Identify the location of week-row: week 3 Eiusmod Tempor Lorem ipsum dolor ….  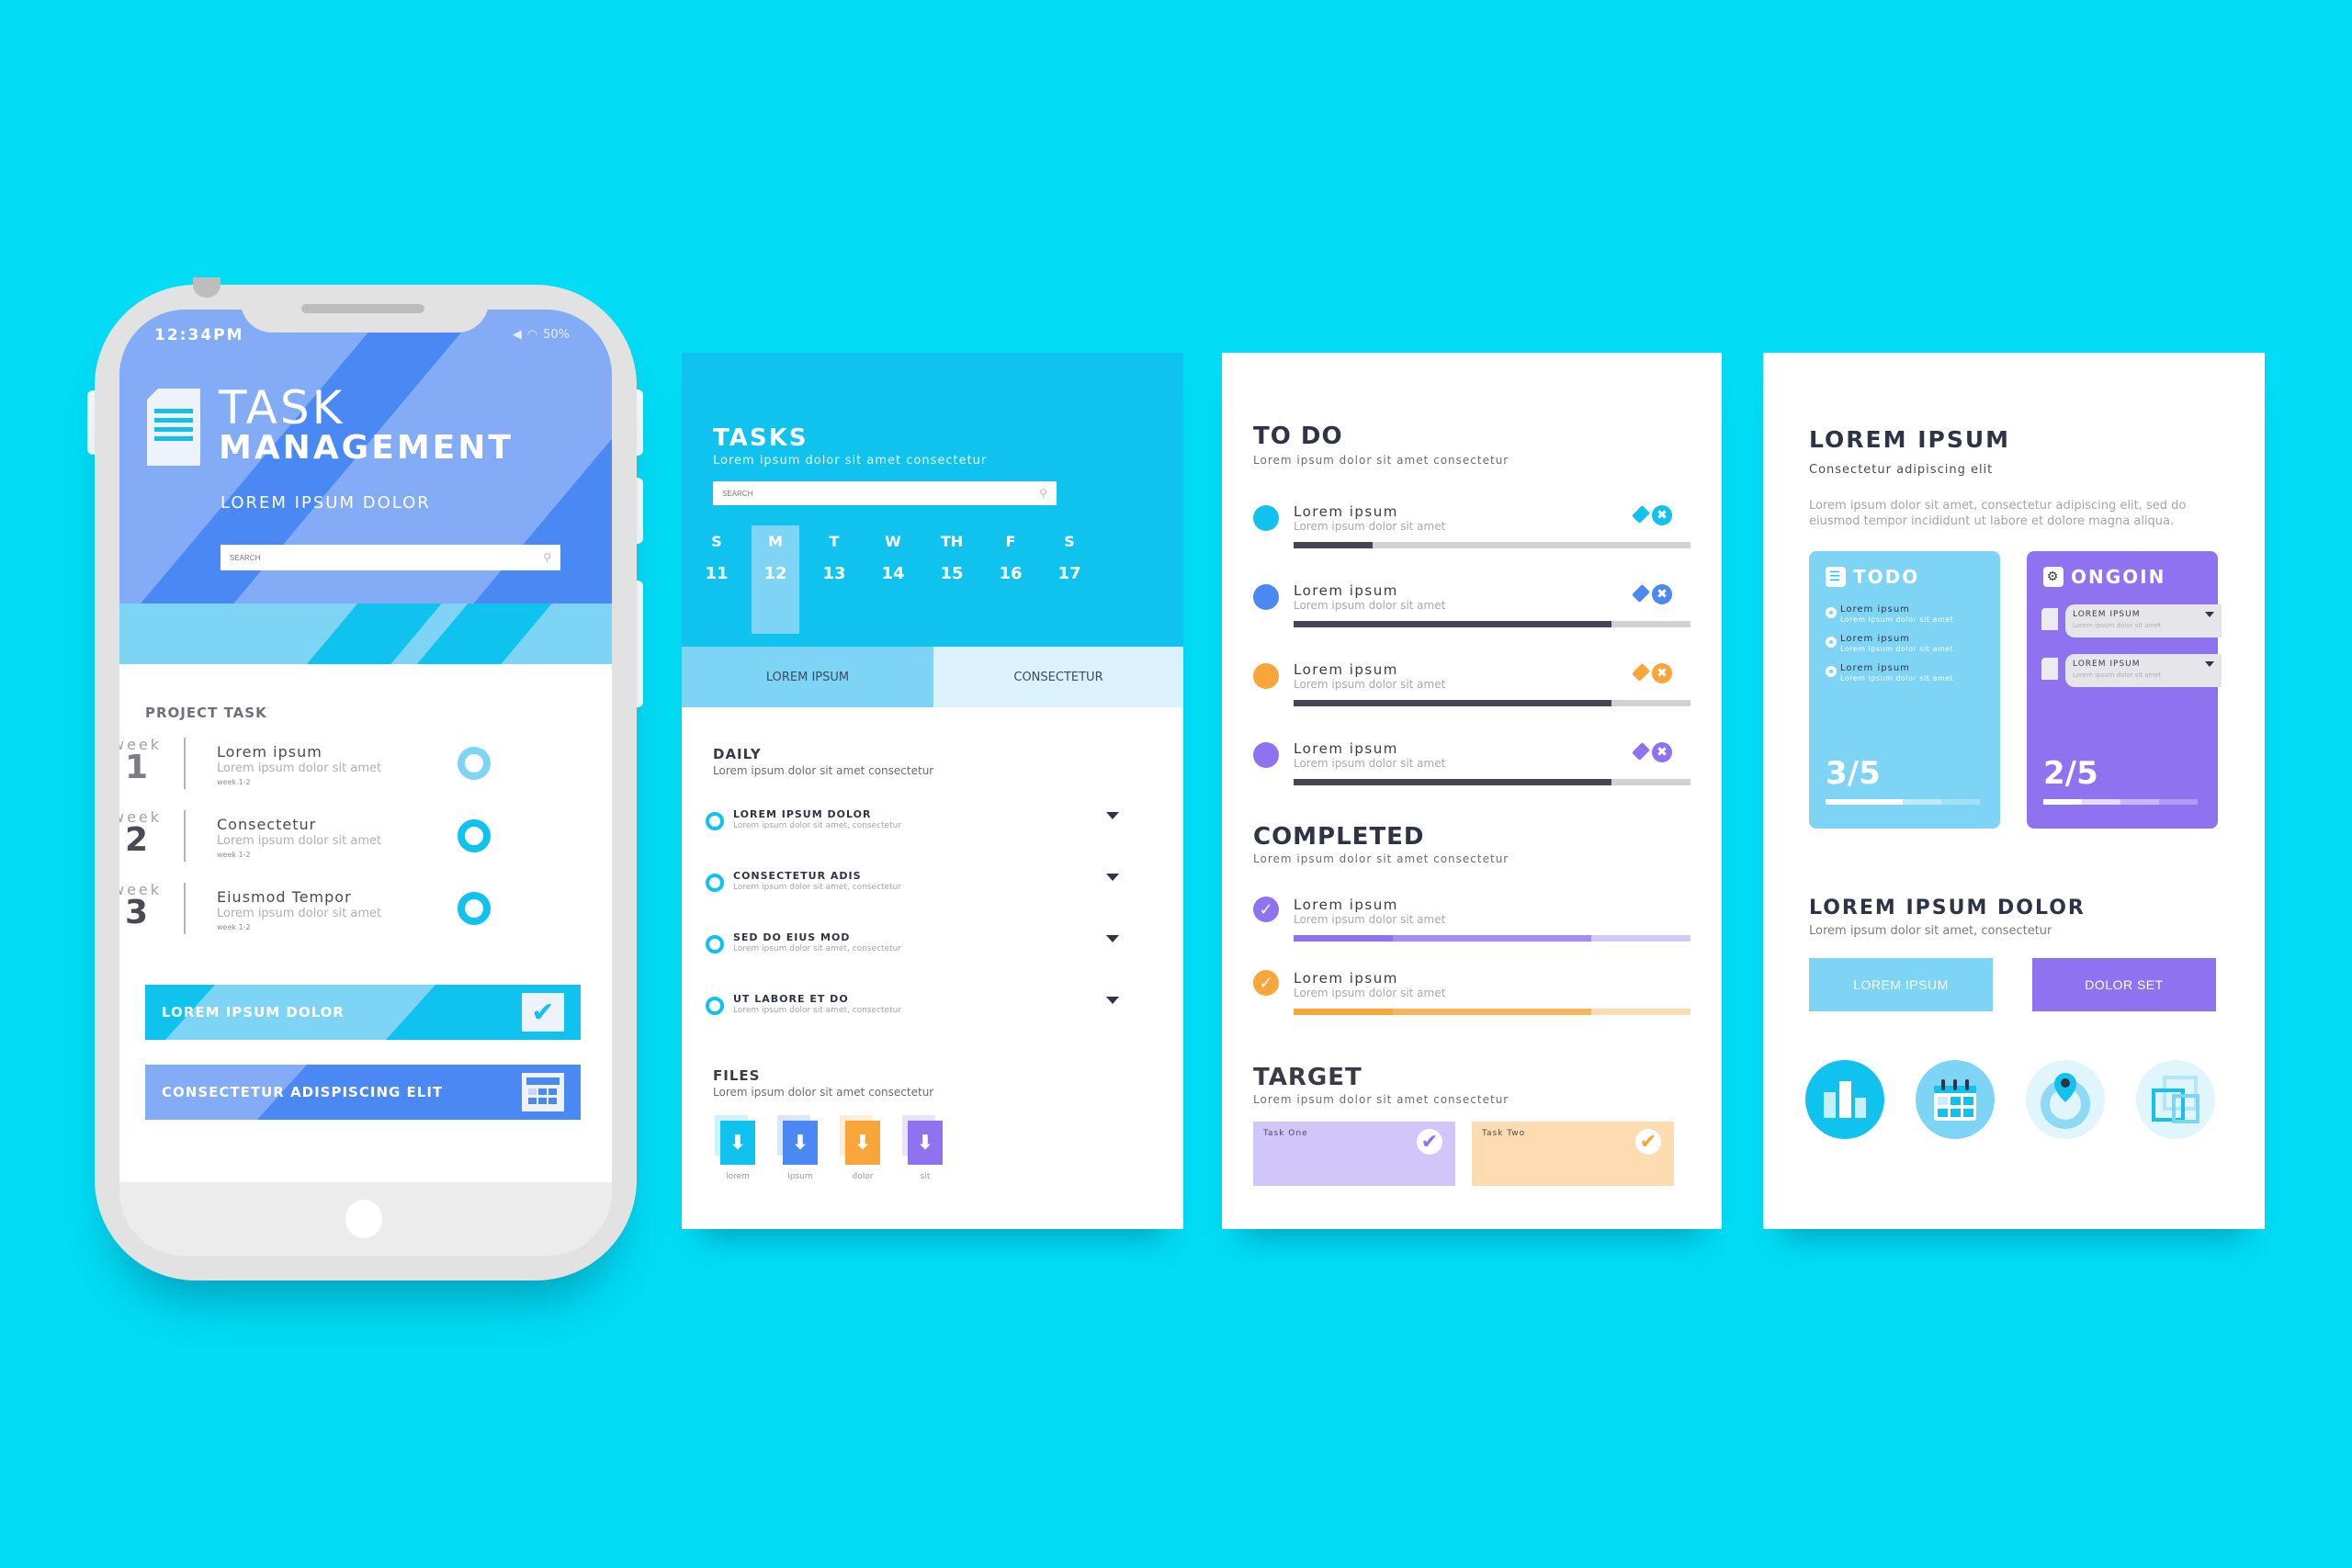
(365, 915).